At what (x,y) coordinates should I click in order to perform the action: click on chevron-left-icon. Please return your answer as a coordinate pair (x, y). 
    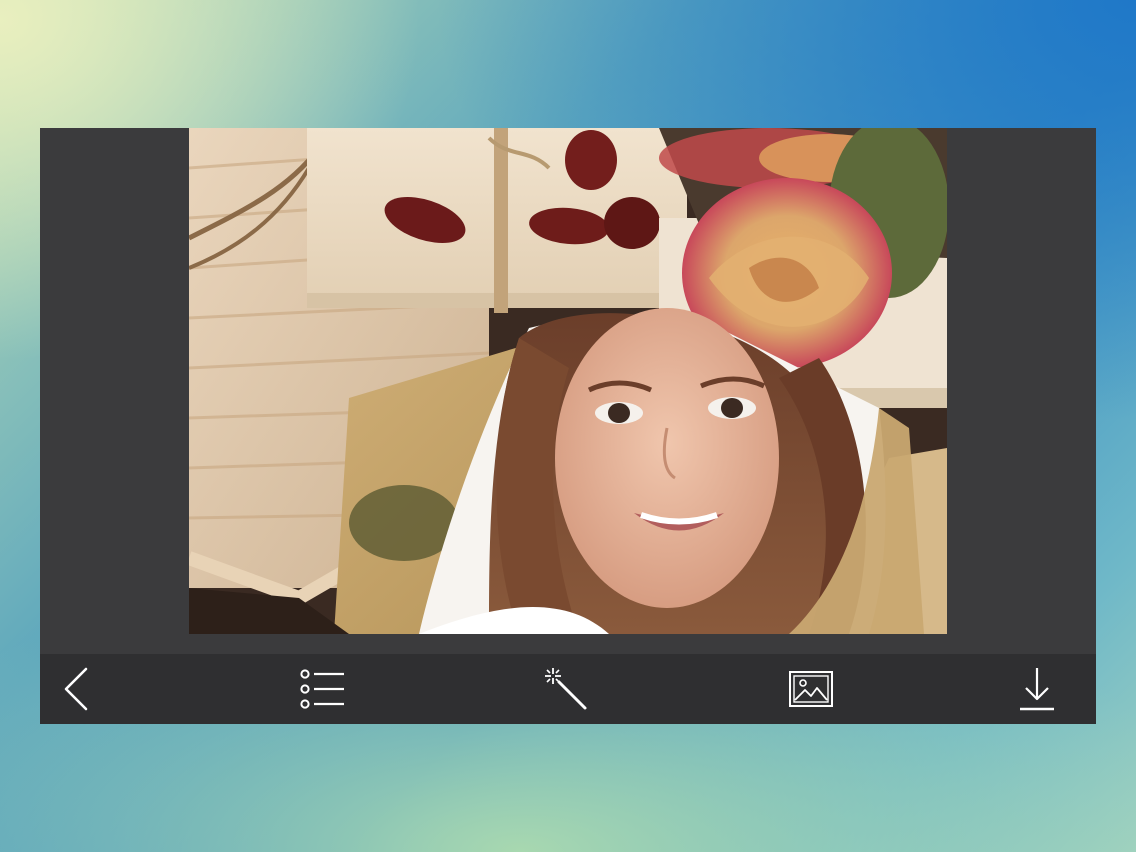
    Looking at the image, I should click on (76, 689).